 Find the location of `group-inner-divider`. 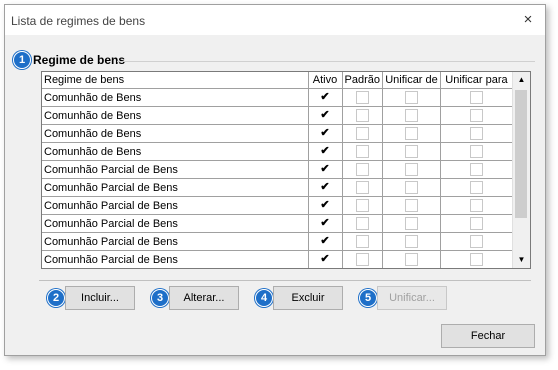

group-inner-divider is located at coordinates (285, 280).